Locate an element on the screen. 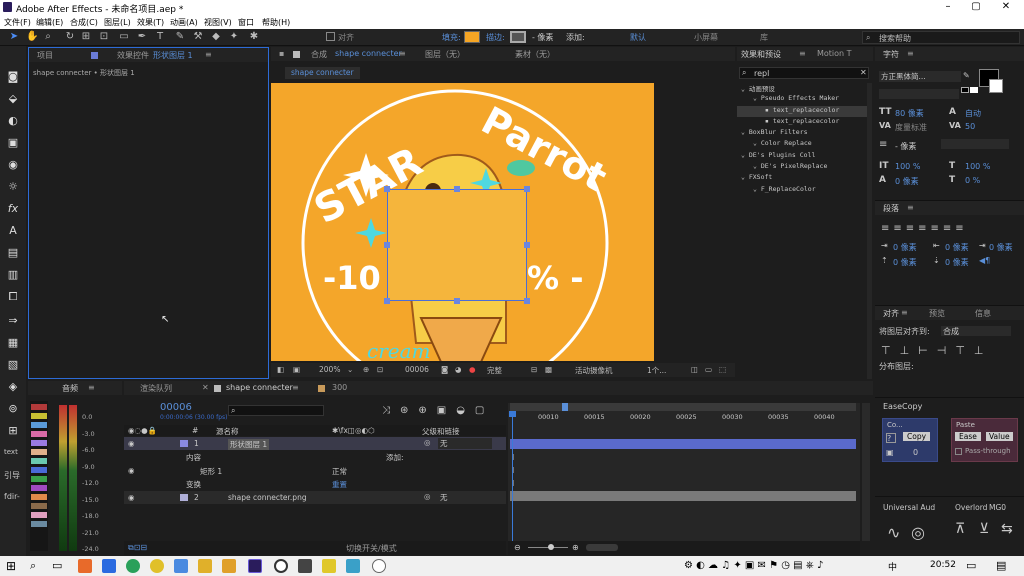 The height and width of the screenshot is (576, 1024). zoom-slider-knob is located at coordinates (551, 547).